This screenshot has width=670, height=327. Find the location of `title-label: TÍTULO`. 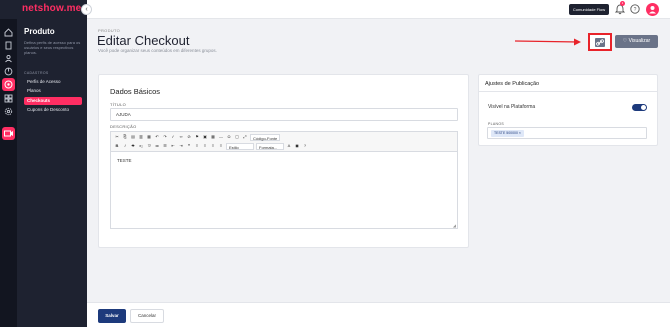

title-label: TÍTULO is located at coordinates (118, 104).